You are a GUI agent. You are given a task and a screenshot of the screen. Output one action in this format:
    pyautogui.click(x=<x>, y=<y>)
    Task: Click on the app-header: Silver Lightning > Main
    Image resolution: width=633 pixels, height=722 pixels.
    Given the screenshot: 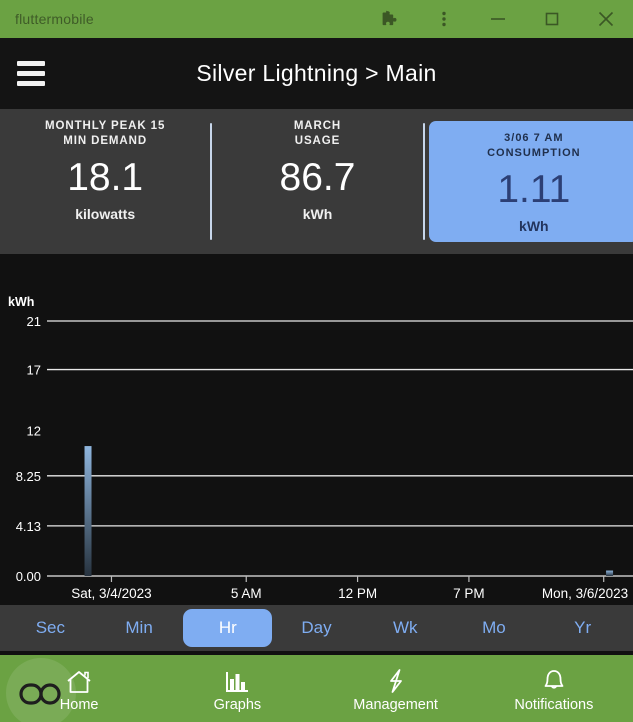 What is the action you would take?
    pyautogui.click(x=316, y=73)
    